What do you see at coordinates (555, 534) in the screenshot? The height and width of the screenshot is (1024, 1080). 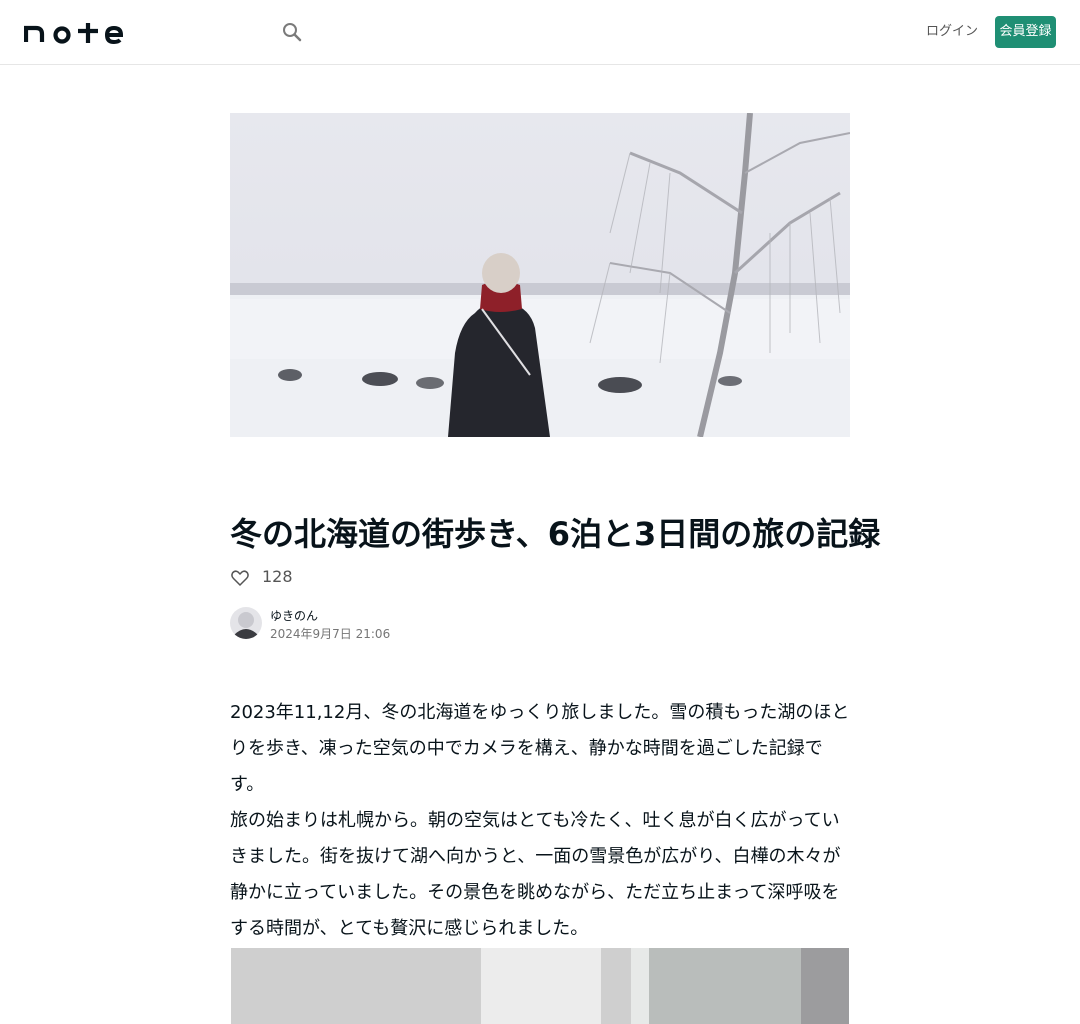 I see `article-title: 冬の北海道の街歩き、6泊と3日間の旅の記録` at bounding box center [555, 534].